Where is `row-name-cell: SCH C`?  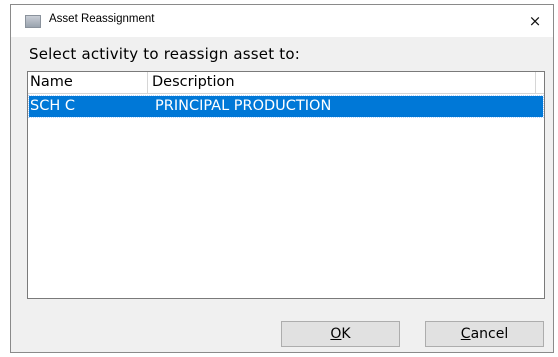 row-name-cell: SCH C is located at coordinates (52, 106).